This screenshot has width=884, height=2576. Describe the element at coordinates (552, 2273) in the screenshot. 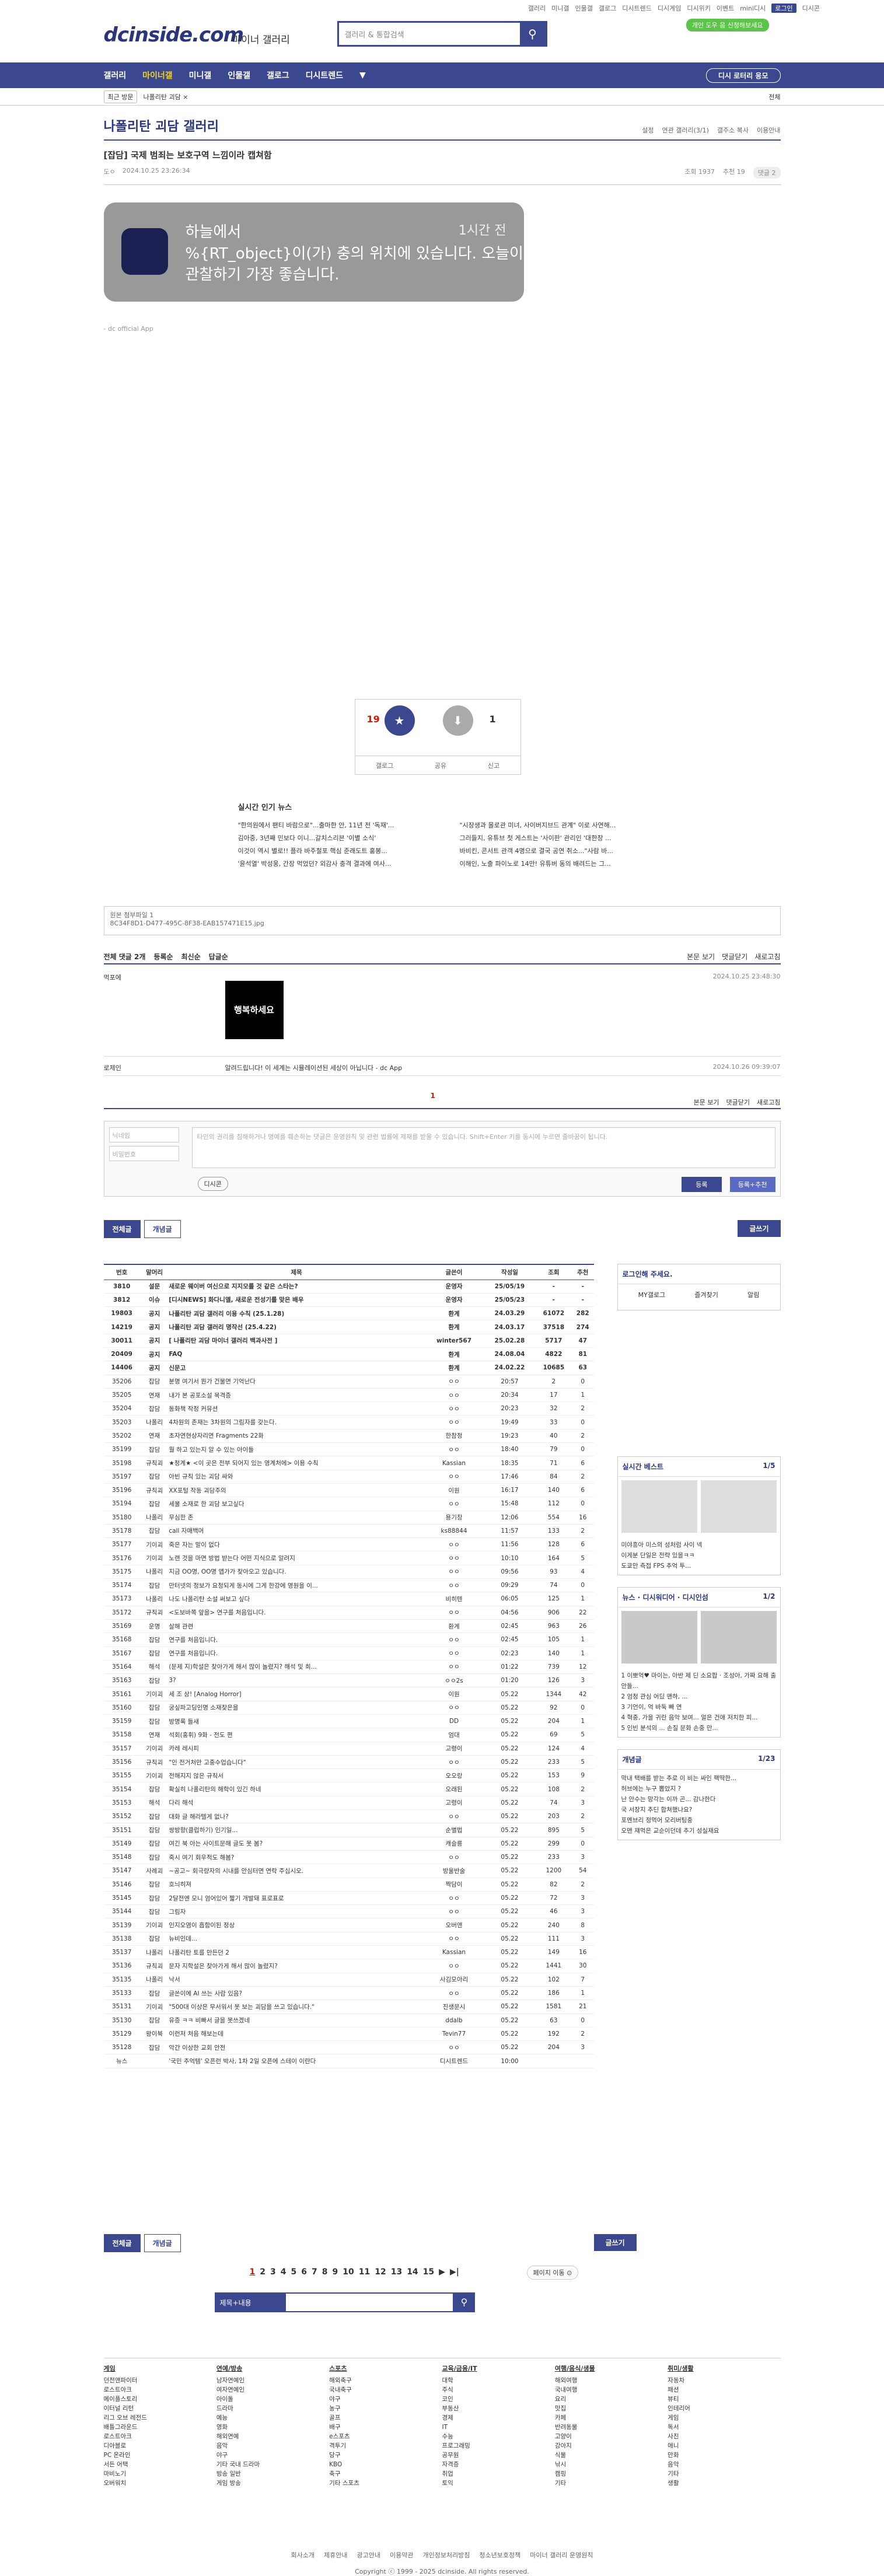

I see `page-mode-button: 페이지 이동 ⊙` at that location.